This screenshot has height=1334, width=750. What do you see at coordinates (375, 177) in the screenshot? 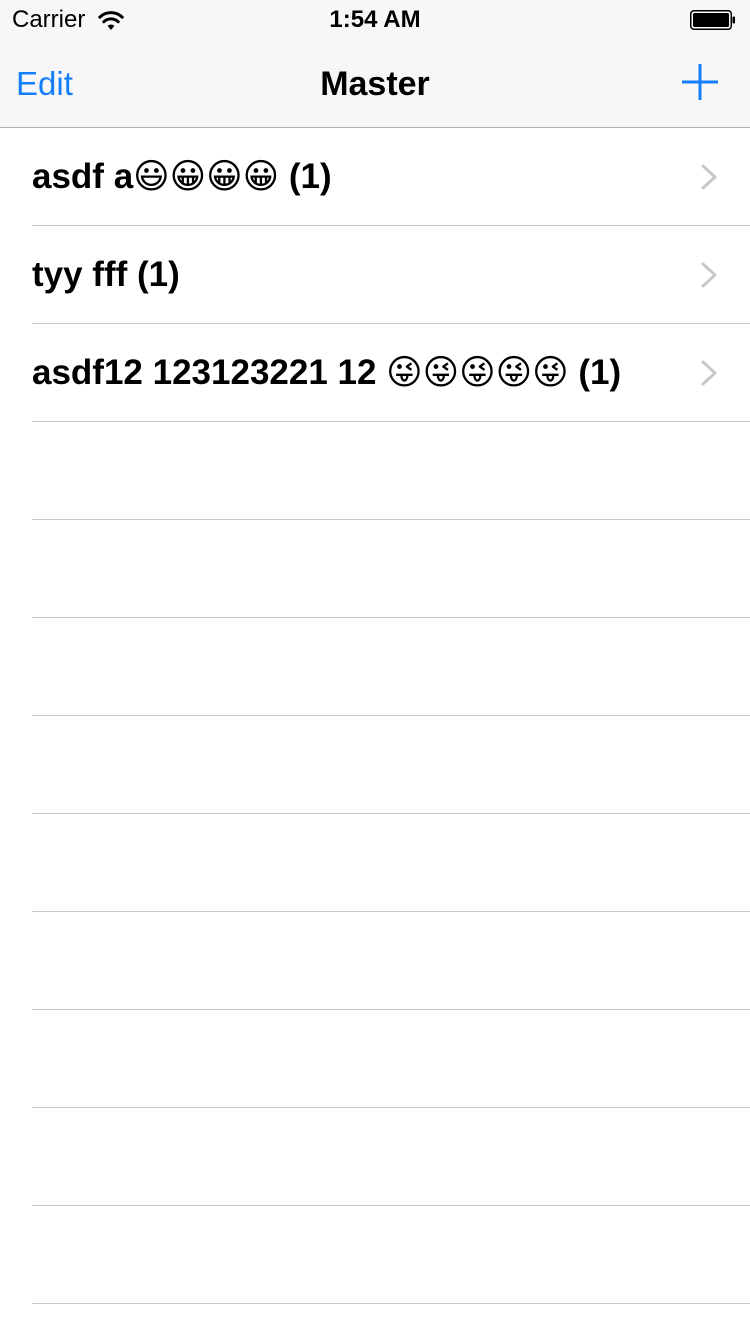
I see `list-item: asdf a😃😀😀😀 (1)` at bounding box center [375, 177].